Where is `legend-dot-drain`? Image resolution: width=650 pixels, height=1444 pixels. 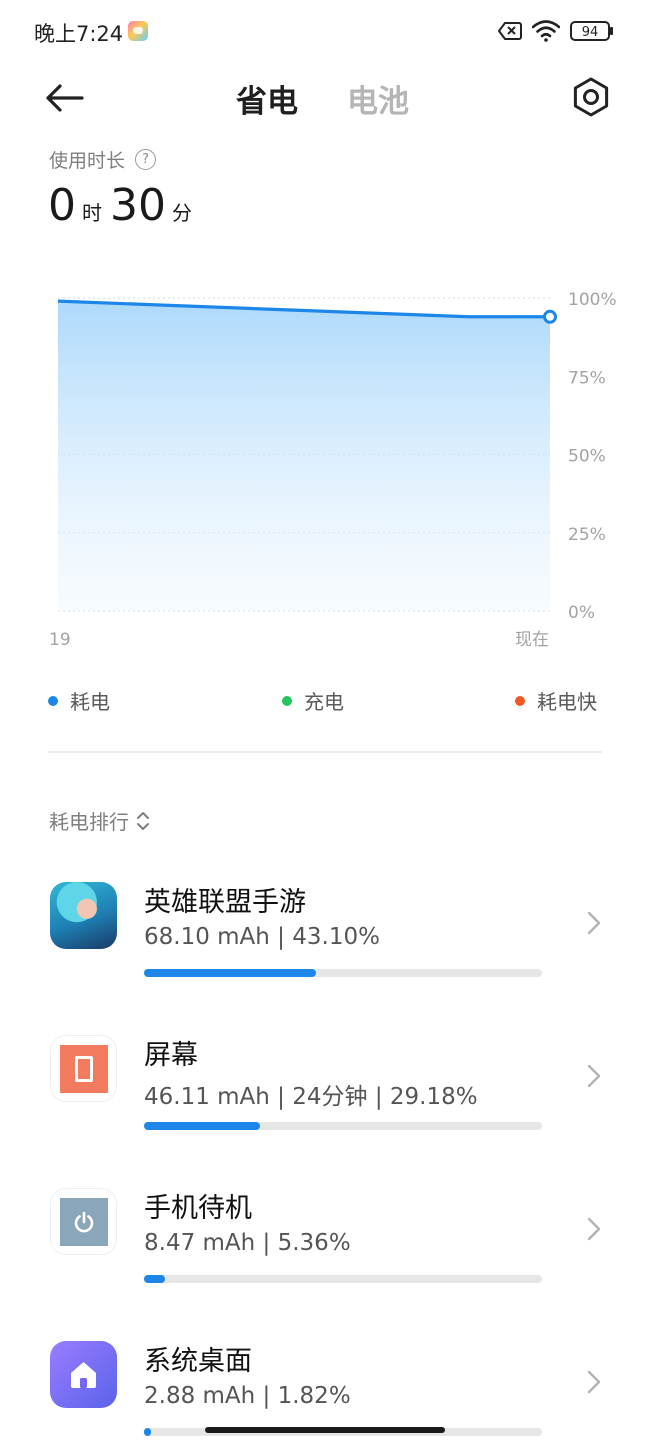 legend-dot-drain is located at coordinates (53, 700).